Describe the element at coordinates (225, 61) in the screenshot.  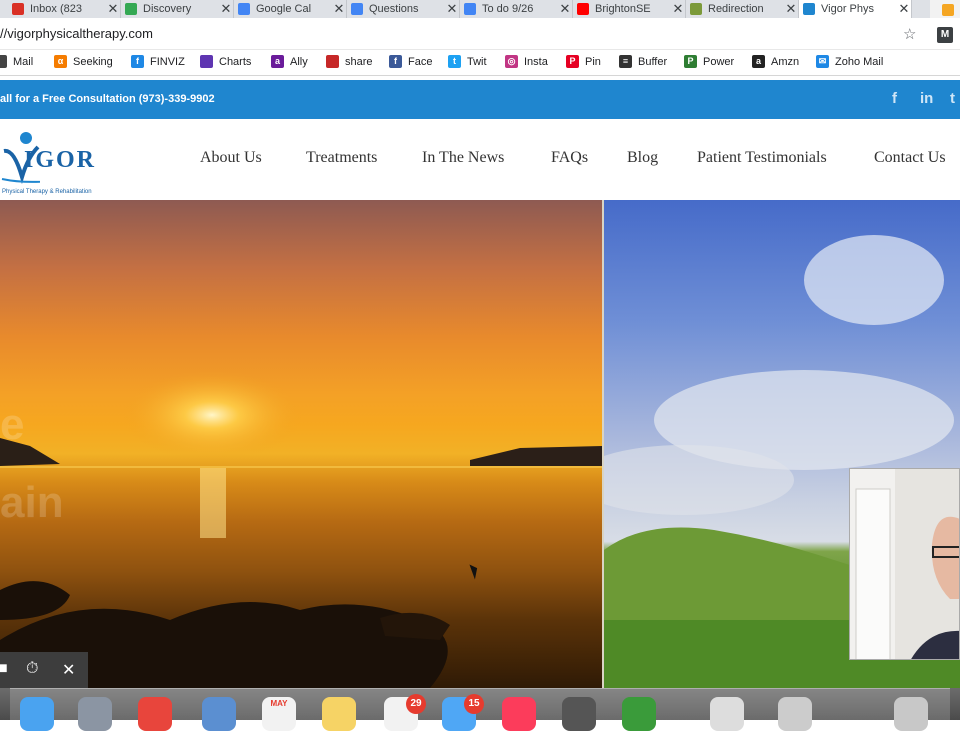
I see `bookmark-charts: Charts` at that location.